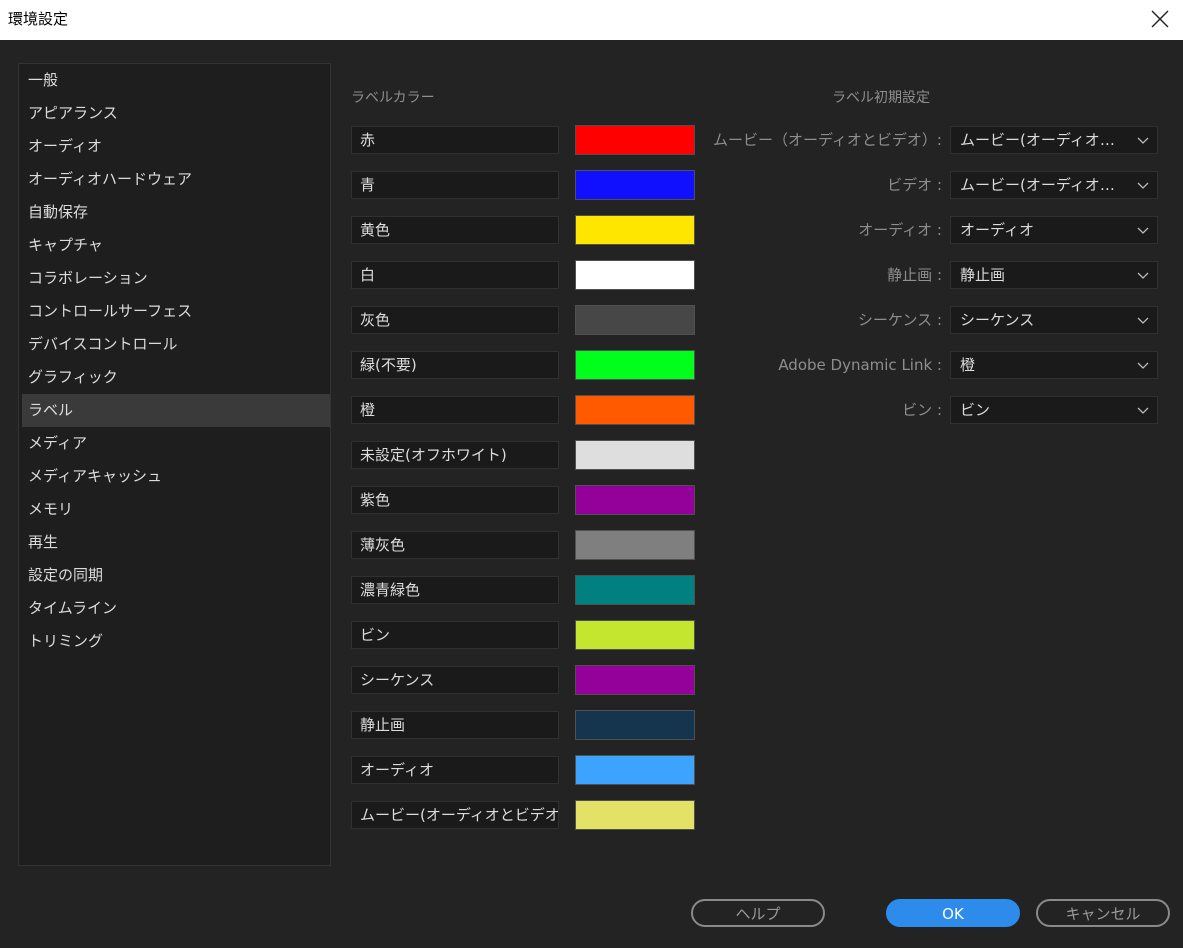 The image size is (1183, 948). I want to click on sidebar-item-memory: メモリ, so click(176, 509).